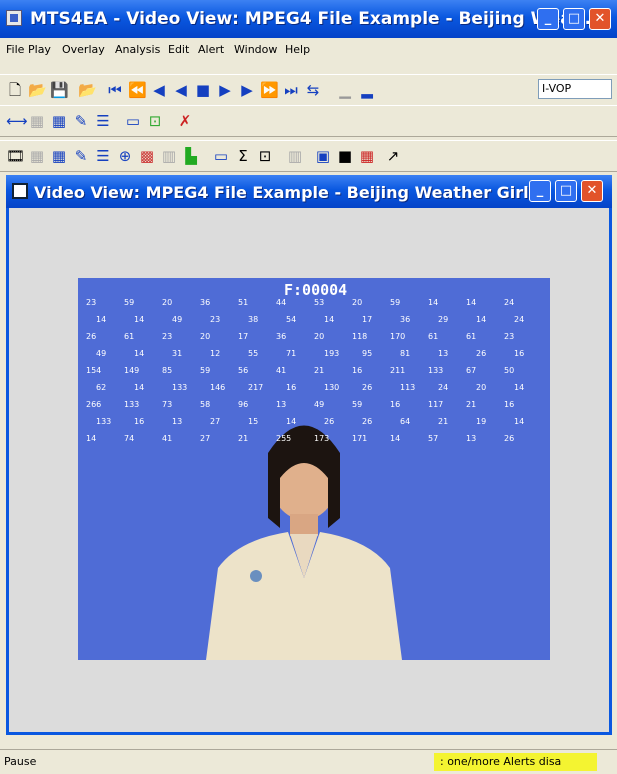  Describe the element at coordinates (211, 49) in the screenshot. I see `menu-alert: Alert` at that location.